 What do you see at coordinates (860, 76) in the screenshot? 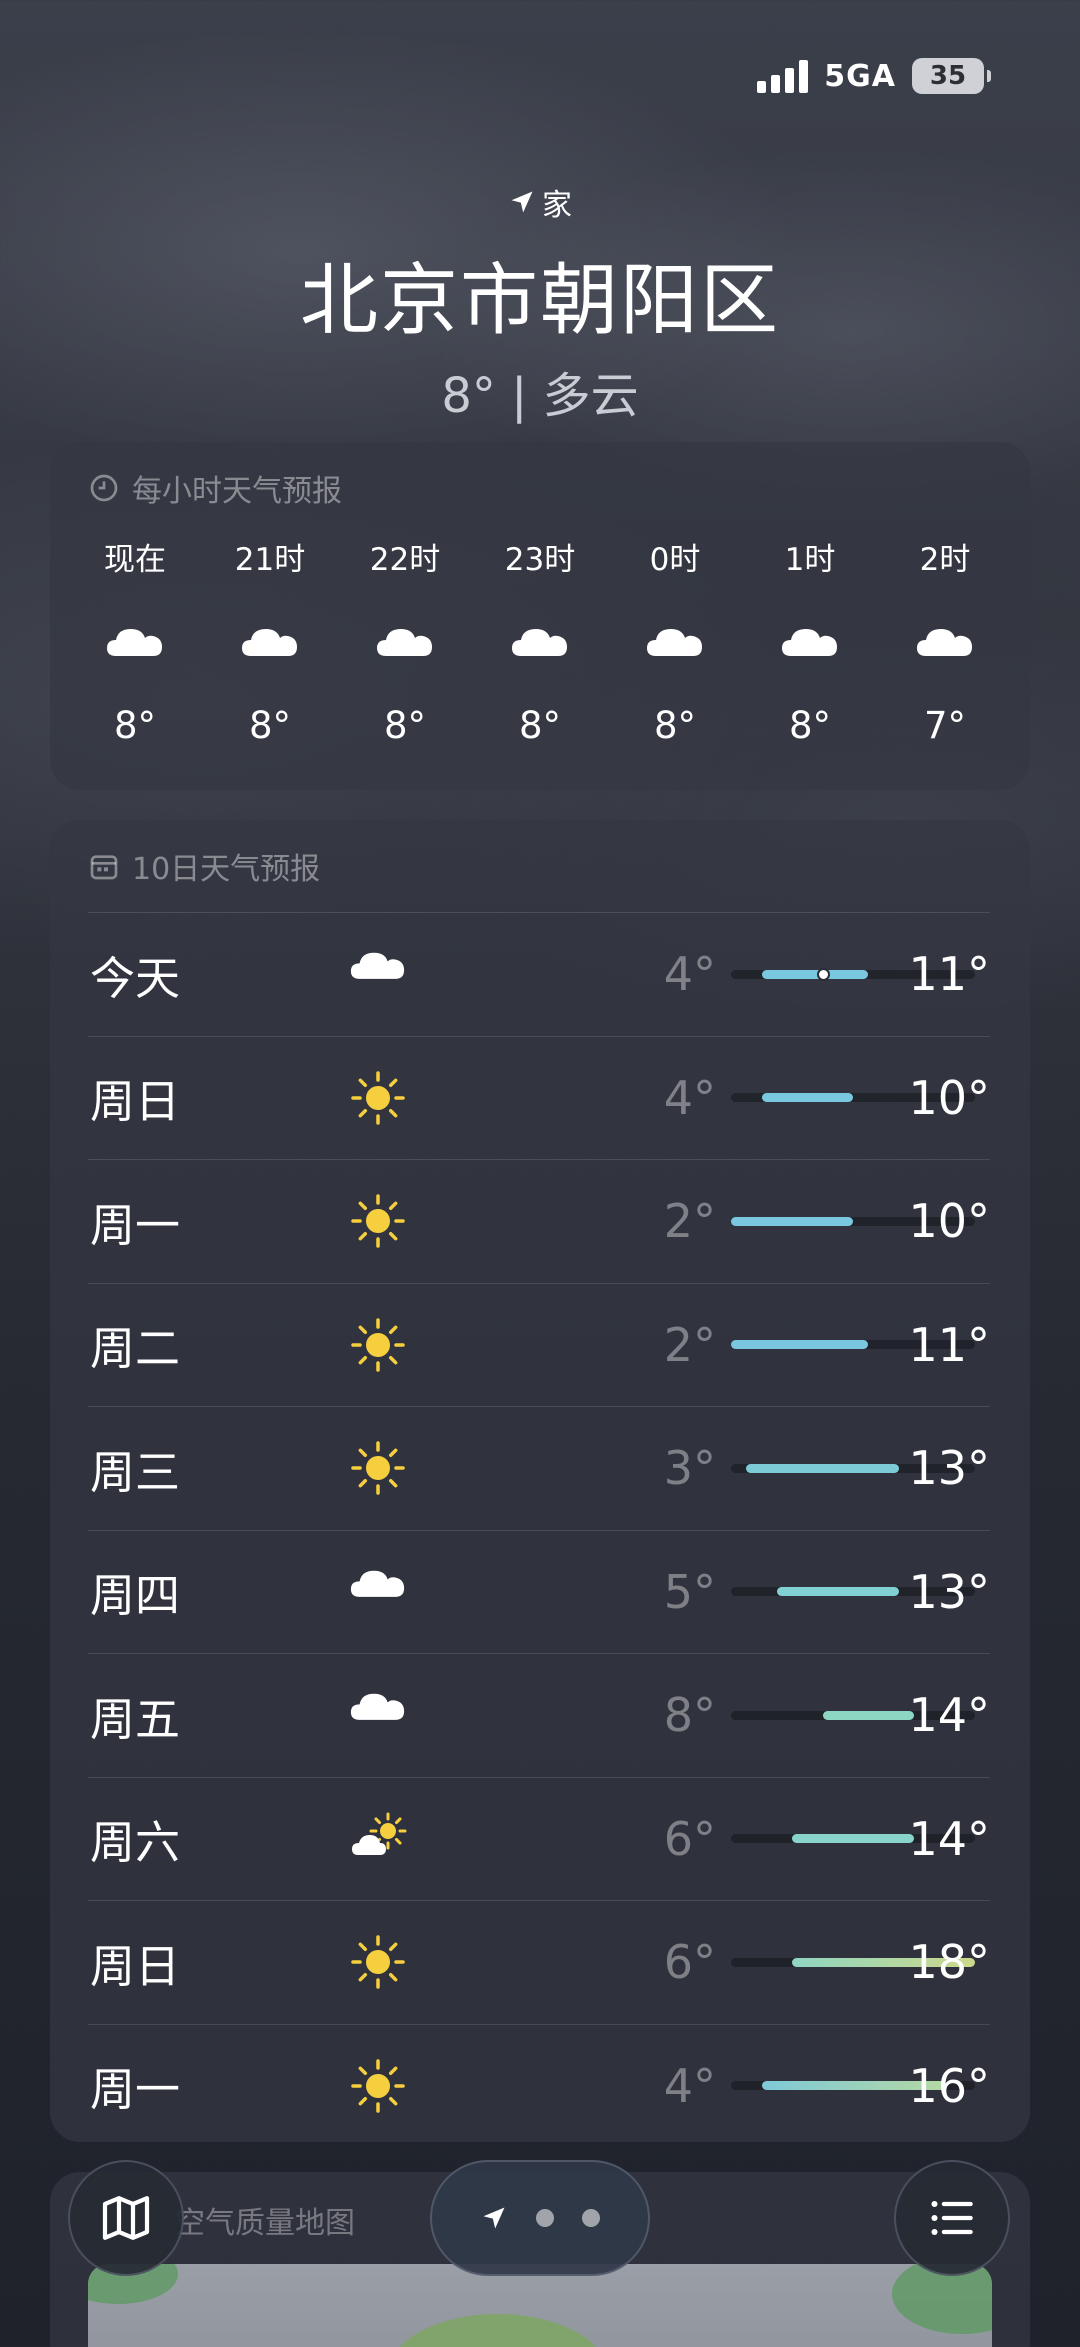
I see `network-type: 5GA` at bounding box center [860, 76].